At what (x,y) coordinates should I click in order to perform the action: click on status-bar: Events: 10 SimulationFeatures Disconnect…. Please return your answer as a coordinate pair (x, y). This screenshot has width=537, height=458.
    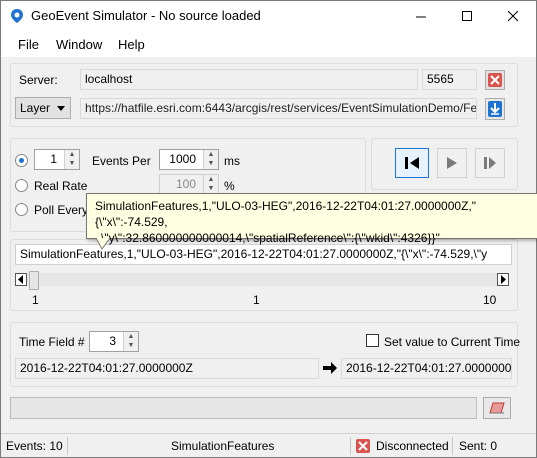
    Looking at the image, I should click on (268, 445).